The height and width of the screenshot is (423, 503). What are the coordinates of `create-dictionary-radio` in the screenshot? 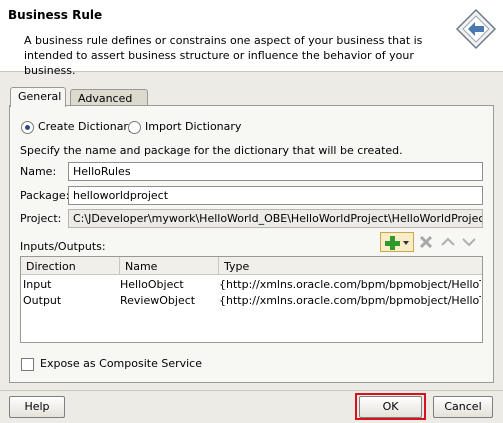 It's located at (27, 127).